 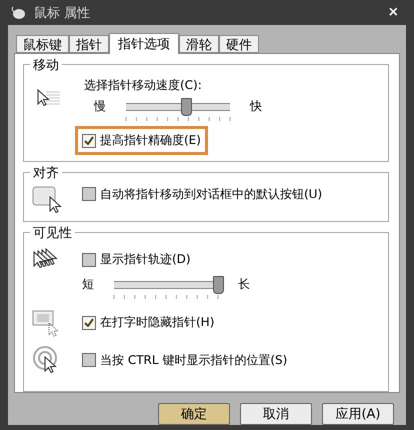 I want to click on tab: 指针选项, so click(x=144, y=43).